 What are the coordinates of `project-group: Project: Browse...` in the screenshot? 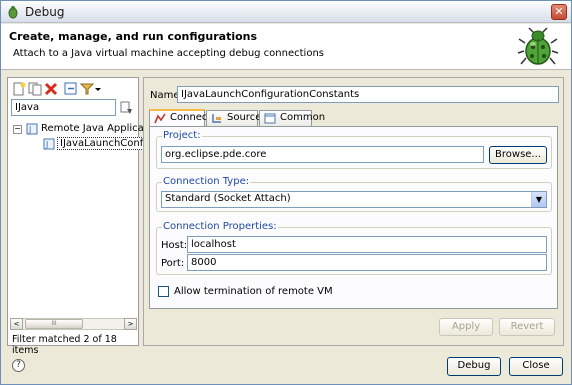 It's located at (354, 149).